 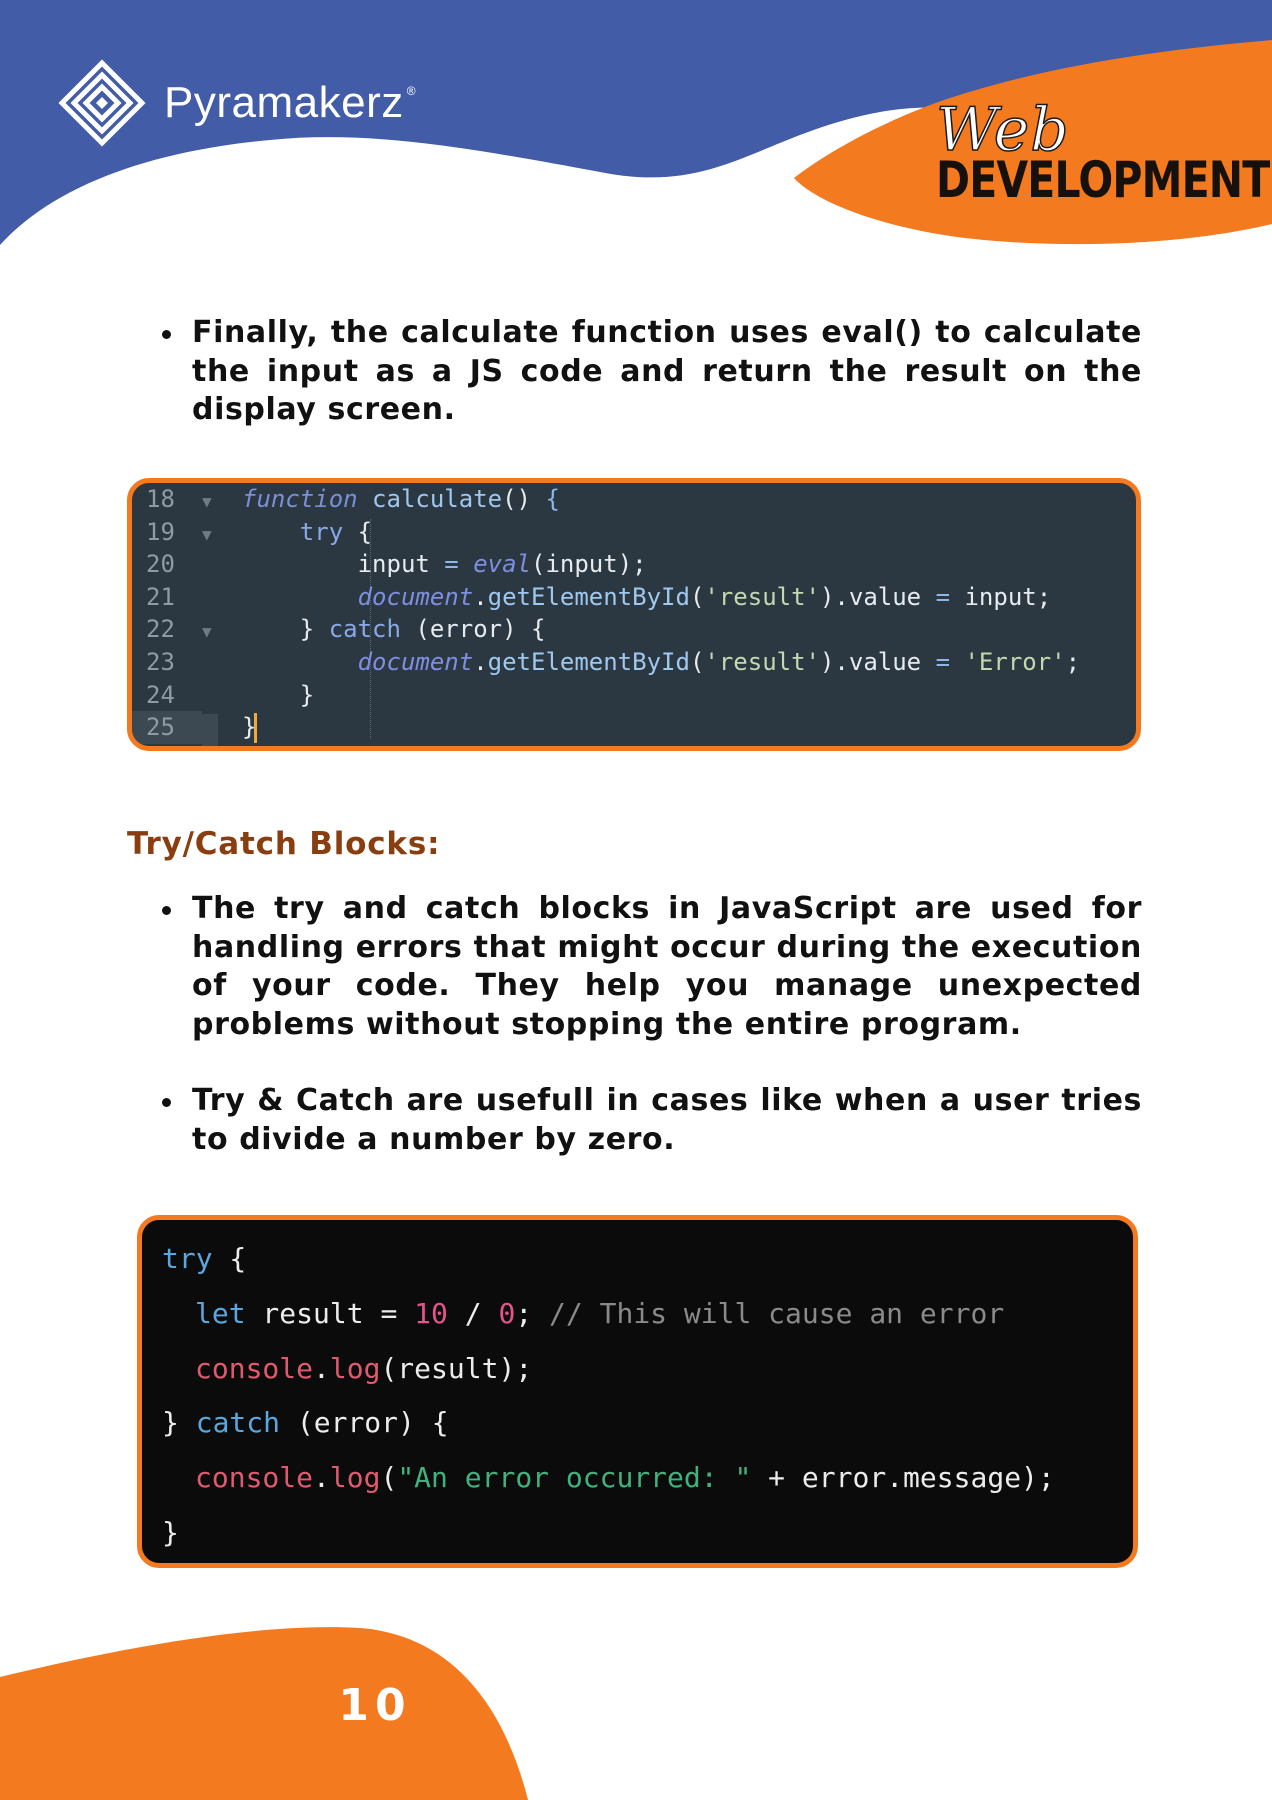 I want to click on code-line: try {, so click(x=204, y=1258).